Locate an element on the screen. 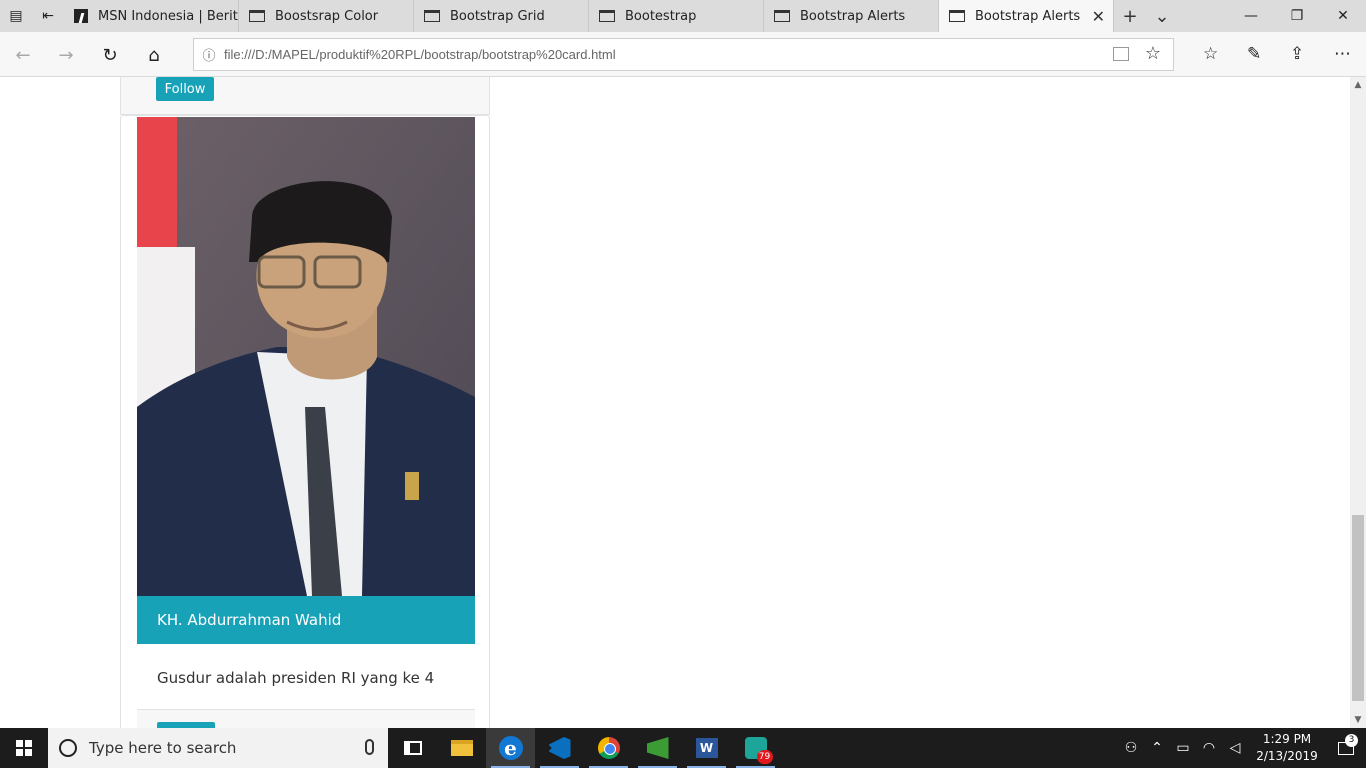 Image resolution: width=1366 pixels, height=768 pixels. file-explorer-button is located at coordinates (461, 748).